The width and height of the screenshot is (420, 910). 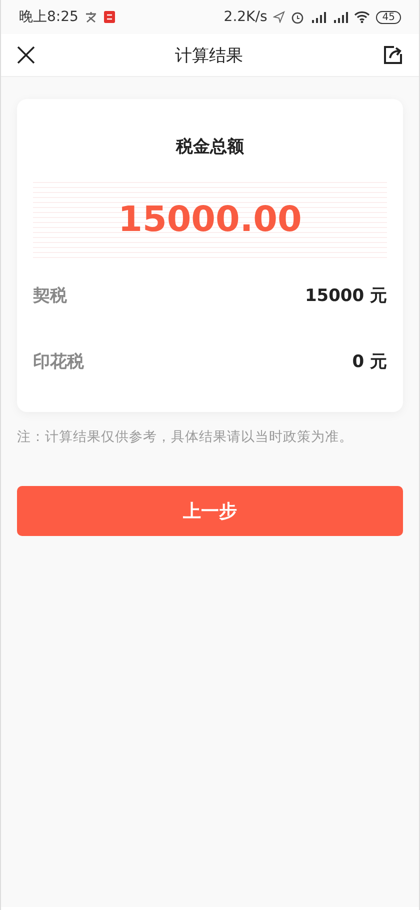 What do you see at coordinates (210, 220) in the screenshot?
I see `total-amount: 15000.00` at bounding box center [210, 220].